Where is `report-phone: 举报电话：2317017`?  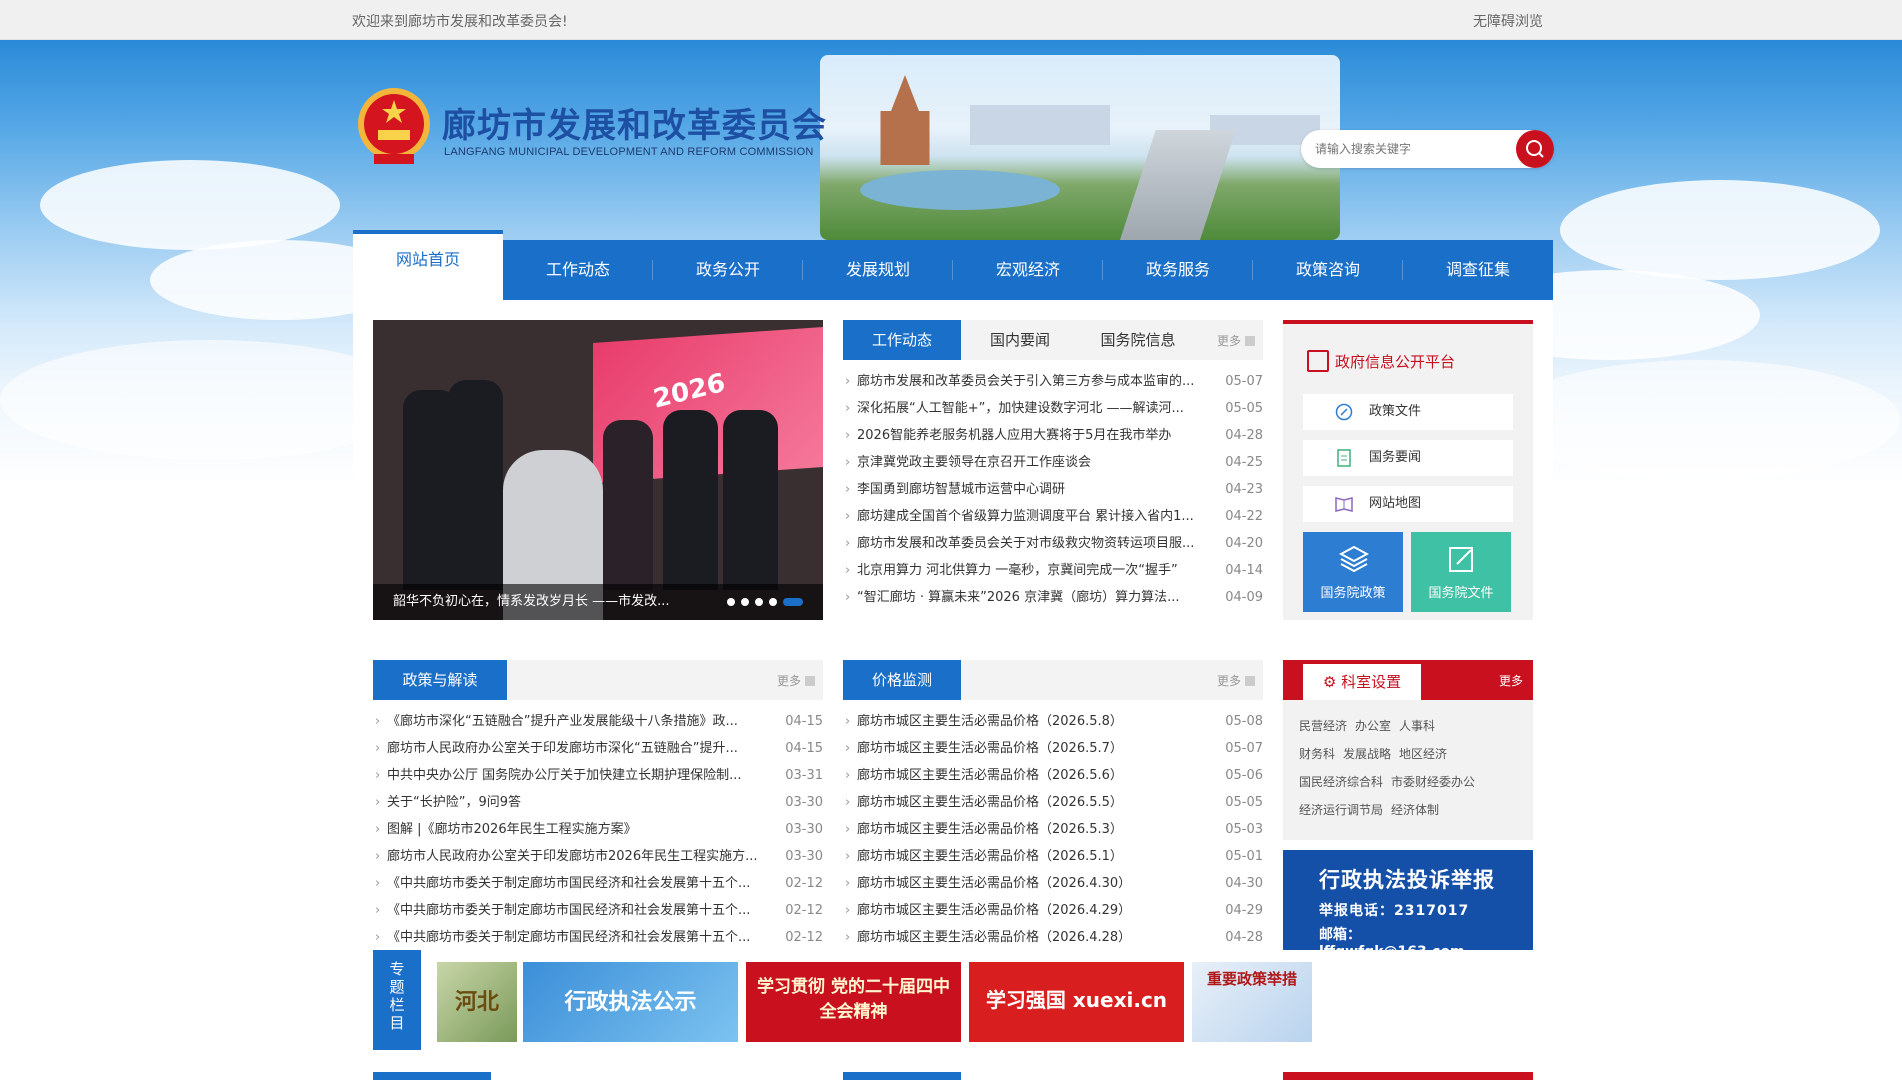 report-phone: 举报电话：2317017 is located at coordinates (1394, 911).